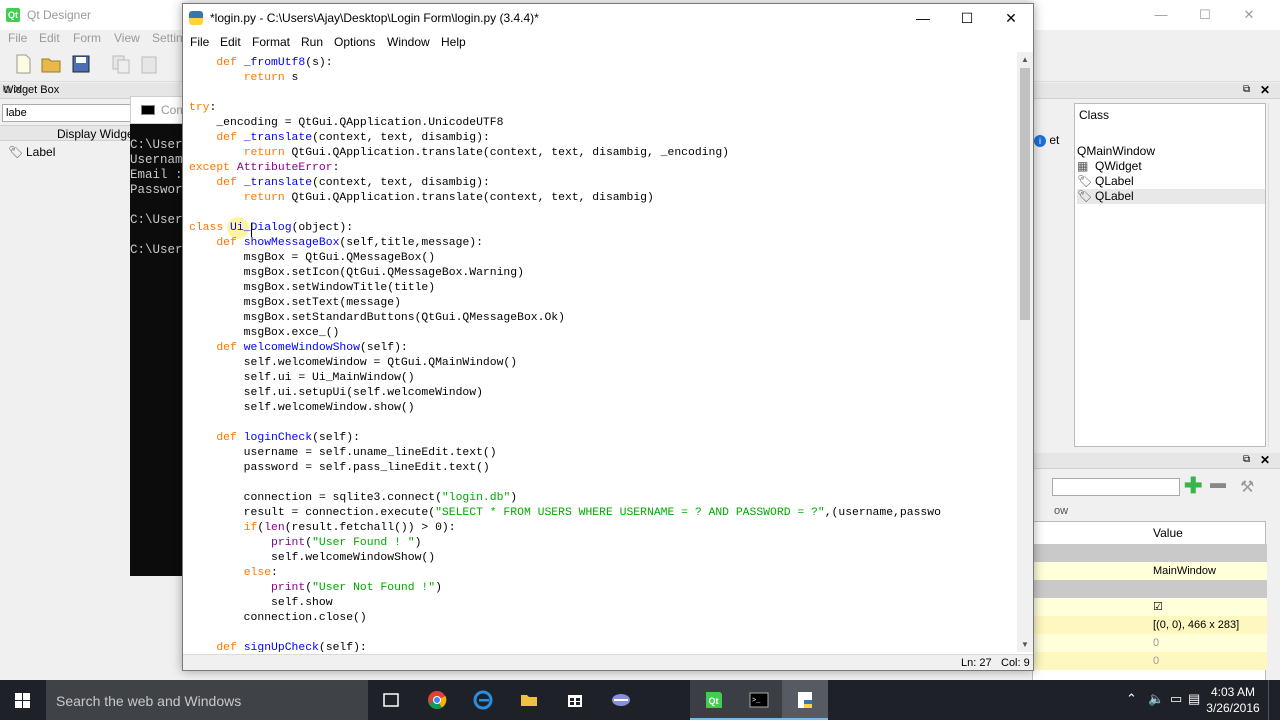 The width and height of the screenshot is (1280, 720). What do you see at coordinates (23, 700) in the screenshot?
I see `windows-start-icon` at bounding box center [23, 700].